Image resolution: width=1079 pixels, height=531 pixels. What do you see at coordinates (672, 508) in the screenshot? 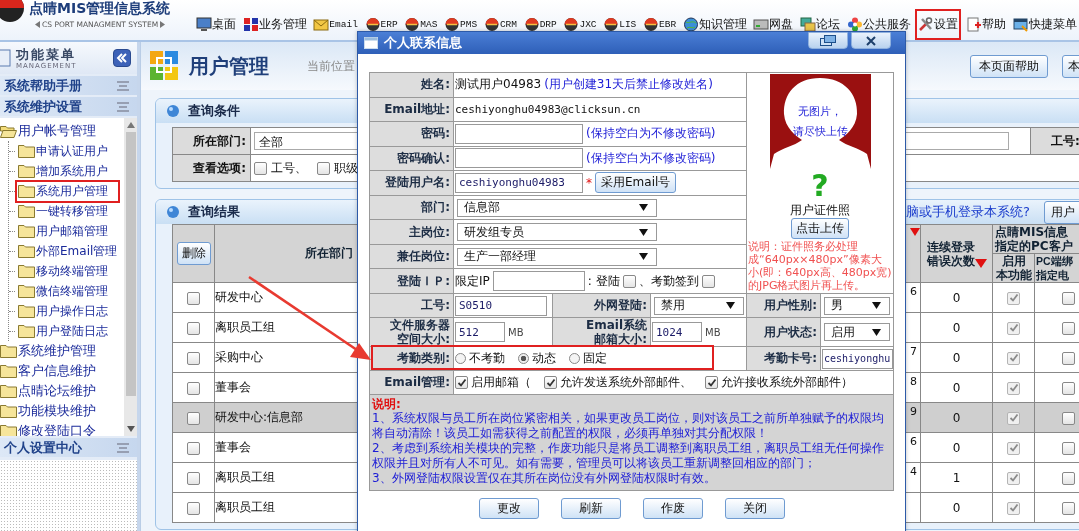
I see `dialog-button: 作废` at bounding box center [672, 508].